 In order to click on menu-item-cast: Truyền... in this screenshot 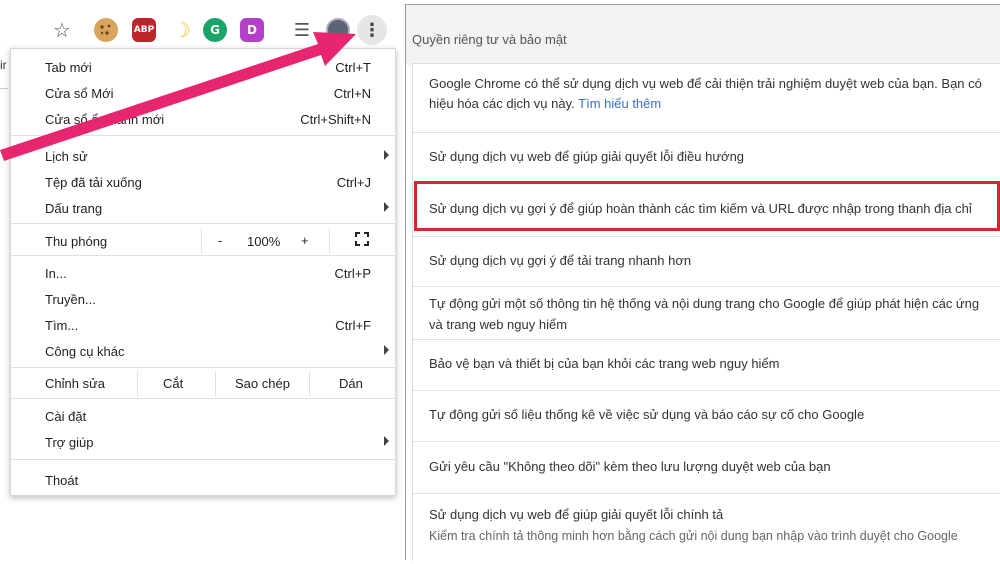, I will do `click(204, 299)`.